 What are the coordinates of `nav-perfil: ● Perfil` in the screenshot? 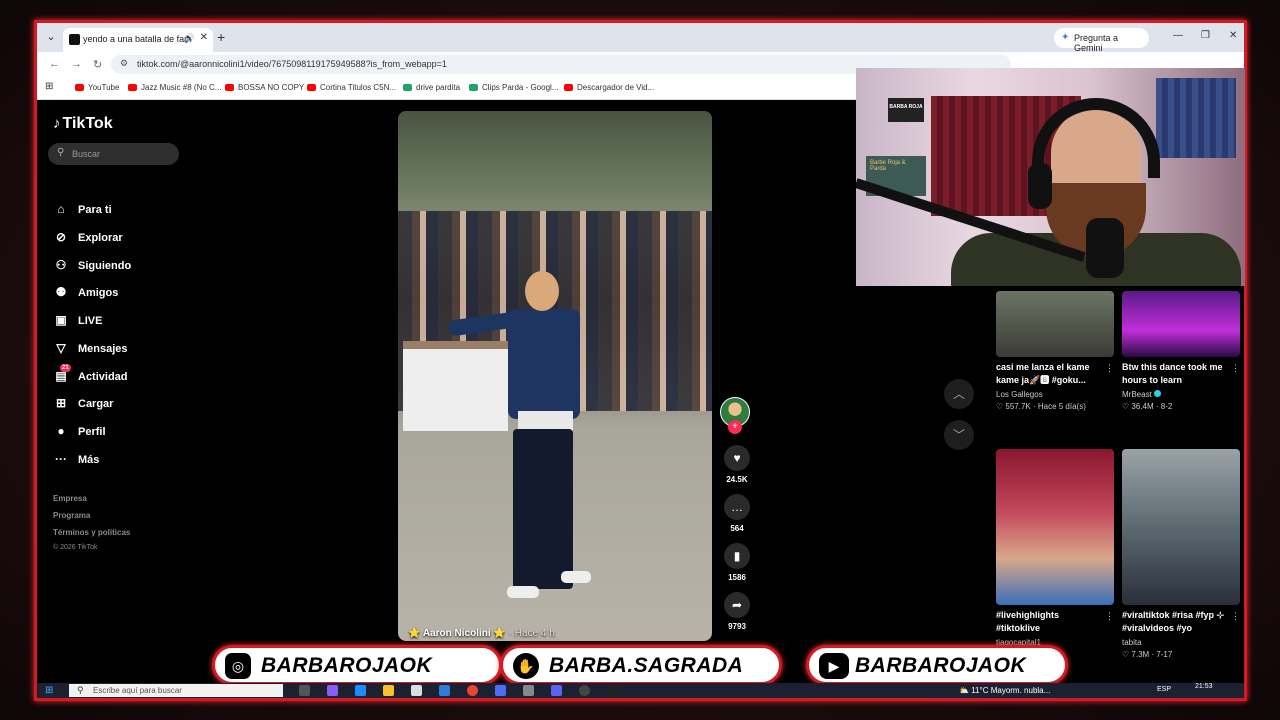 It's located at (78, 434).